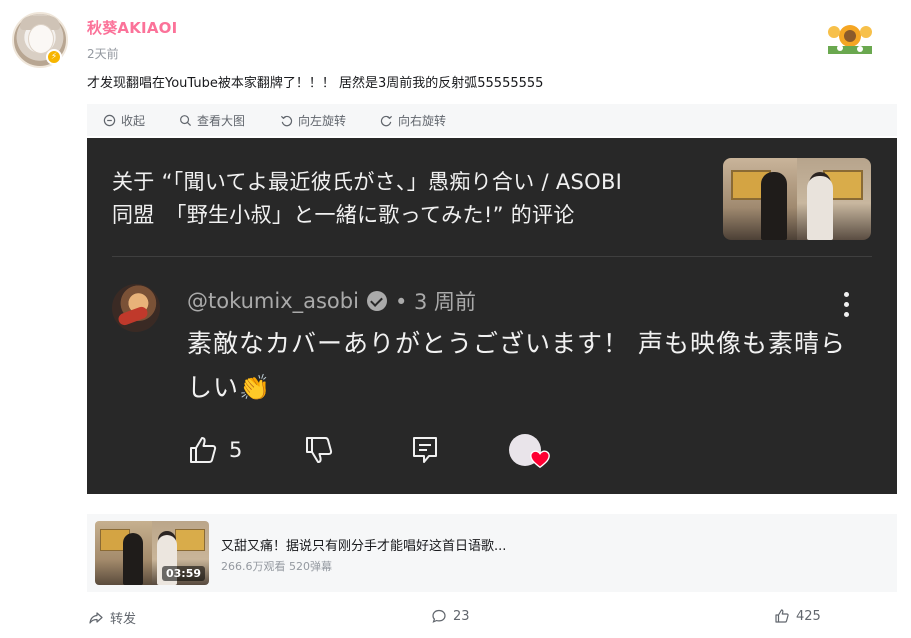  I want to click on share-button: 转发, so click(112, 617).